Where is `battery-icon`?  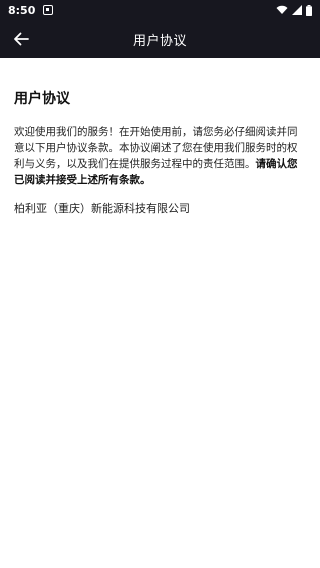 battery-icon is located at coordinates (309, 10).